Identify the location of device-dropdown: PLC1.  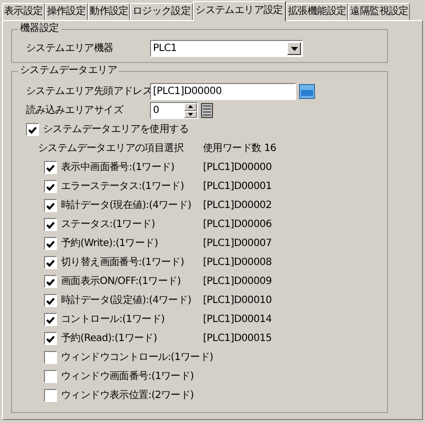
(226, 48).